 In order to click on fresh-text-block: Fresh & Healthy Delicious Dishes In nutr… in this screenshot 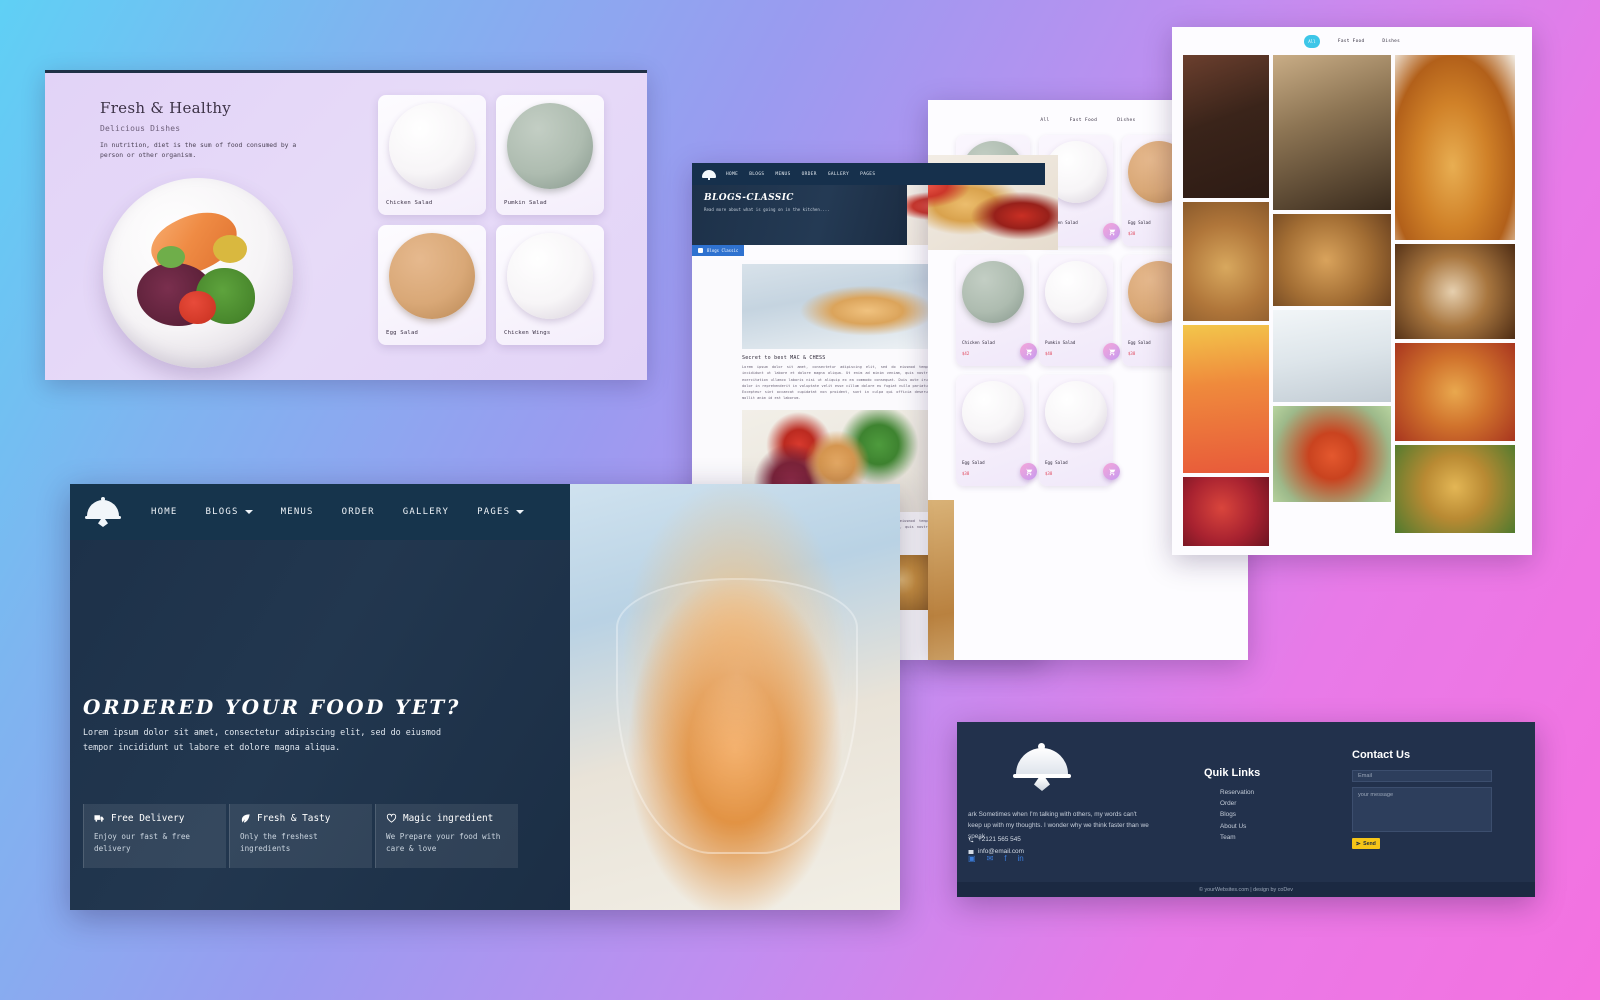, I will do `click(230, 130)`.